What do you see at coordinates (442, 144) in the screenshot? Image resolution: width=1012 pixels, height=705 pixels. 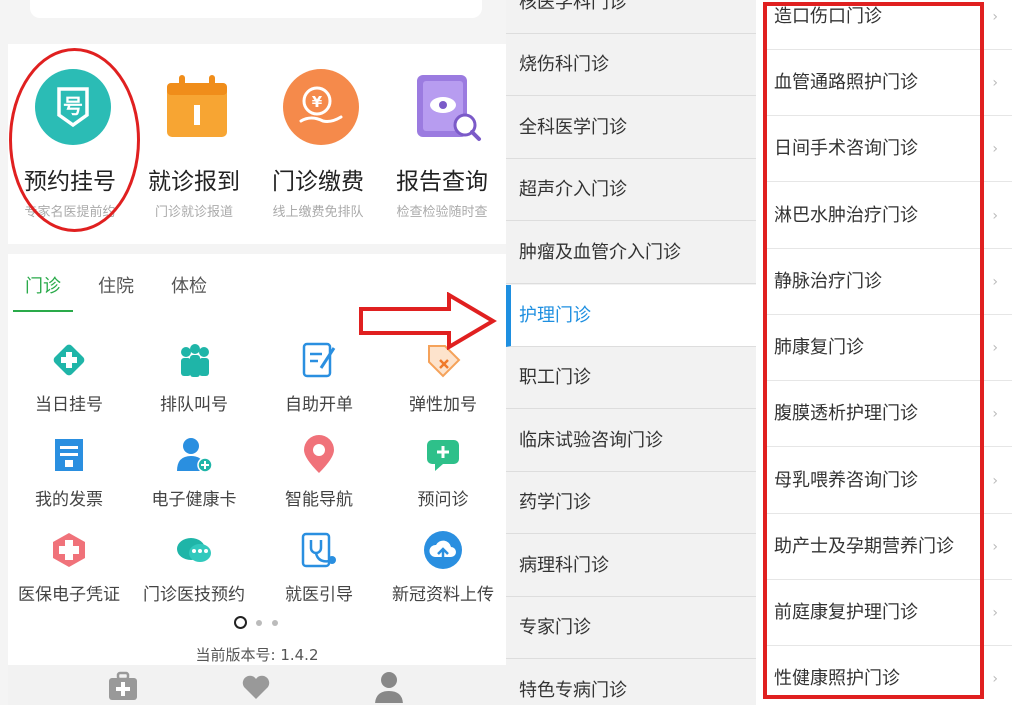 I see `quick-action-report: 报告查询 检查检验随时查` at bounding box center [442, 144].